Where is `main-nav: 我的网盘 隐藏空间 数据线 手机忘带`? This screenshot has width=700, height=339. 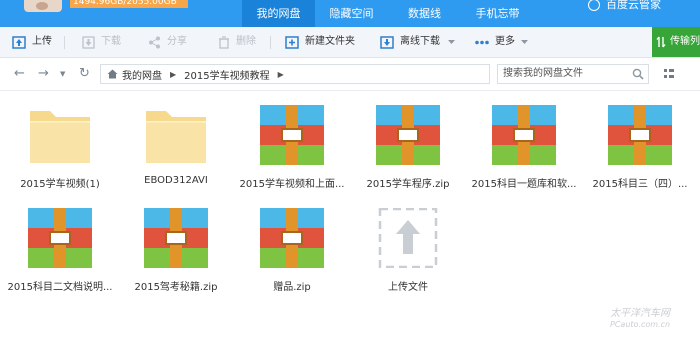 main-nav: 我的网盘 隐藏空间 数据线 手机忘带 is located at coordinates (388, 13).